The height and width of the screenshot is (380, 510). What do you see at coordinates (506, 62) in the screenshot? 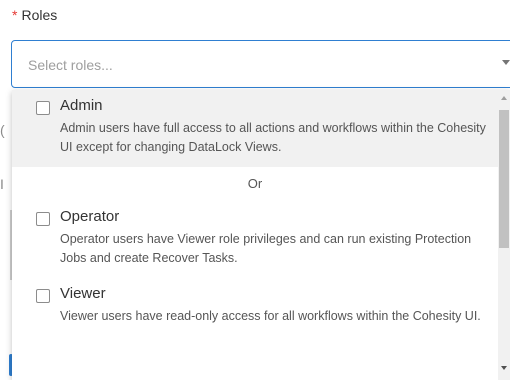
I see `caret-down-icon` at bounding box center [506, 62].